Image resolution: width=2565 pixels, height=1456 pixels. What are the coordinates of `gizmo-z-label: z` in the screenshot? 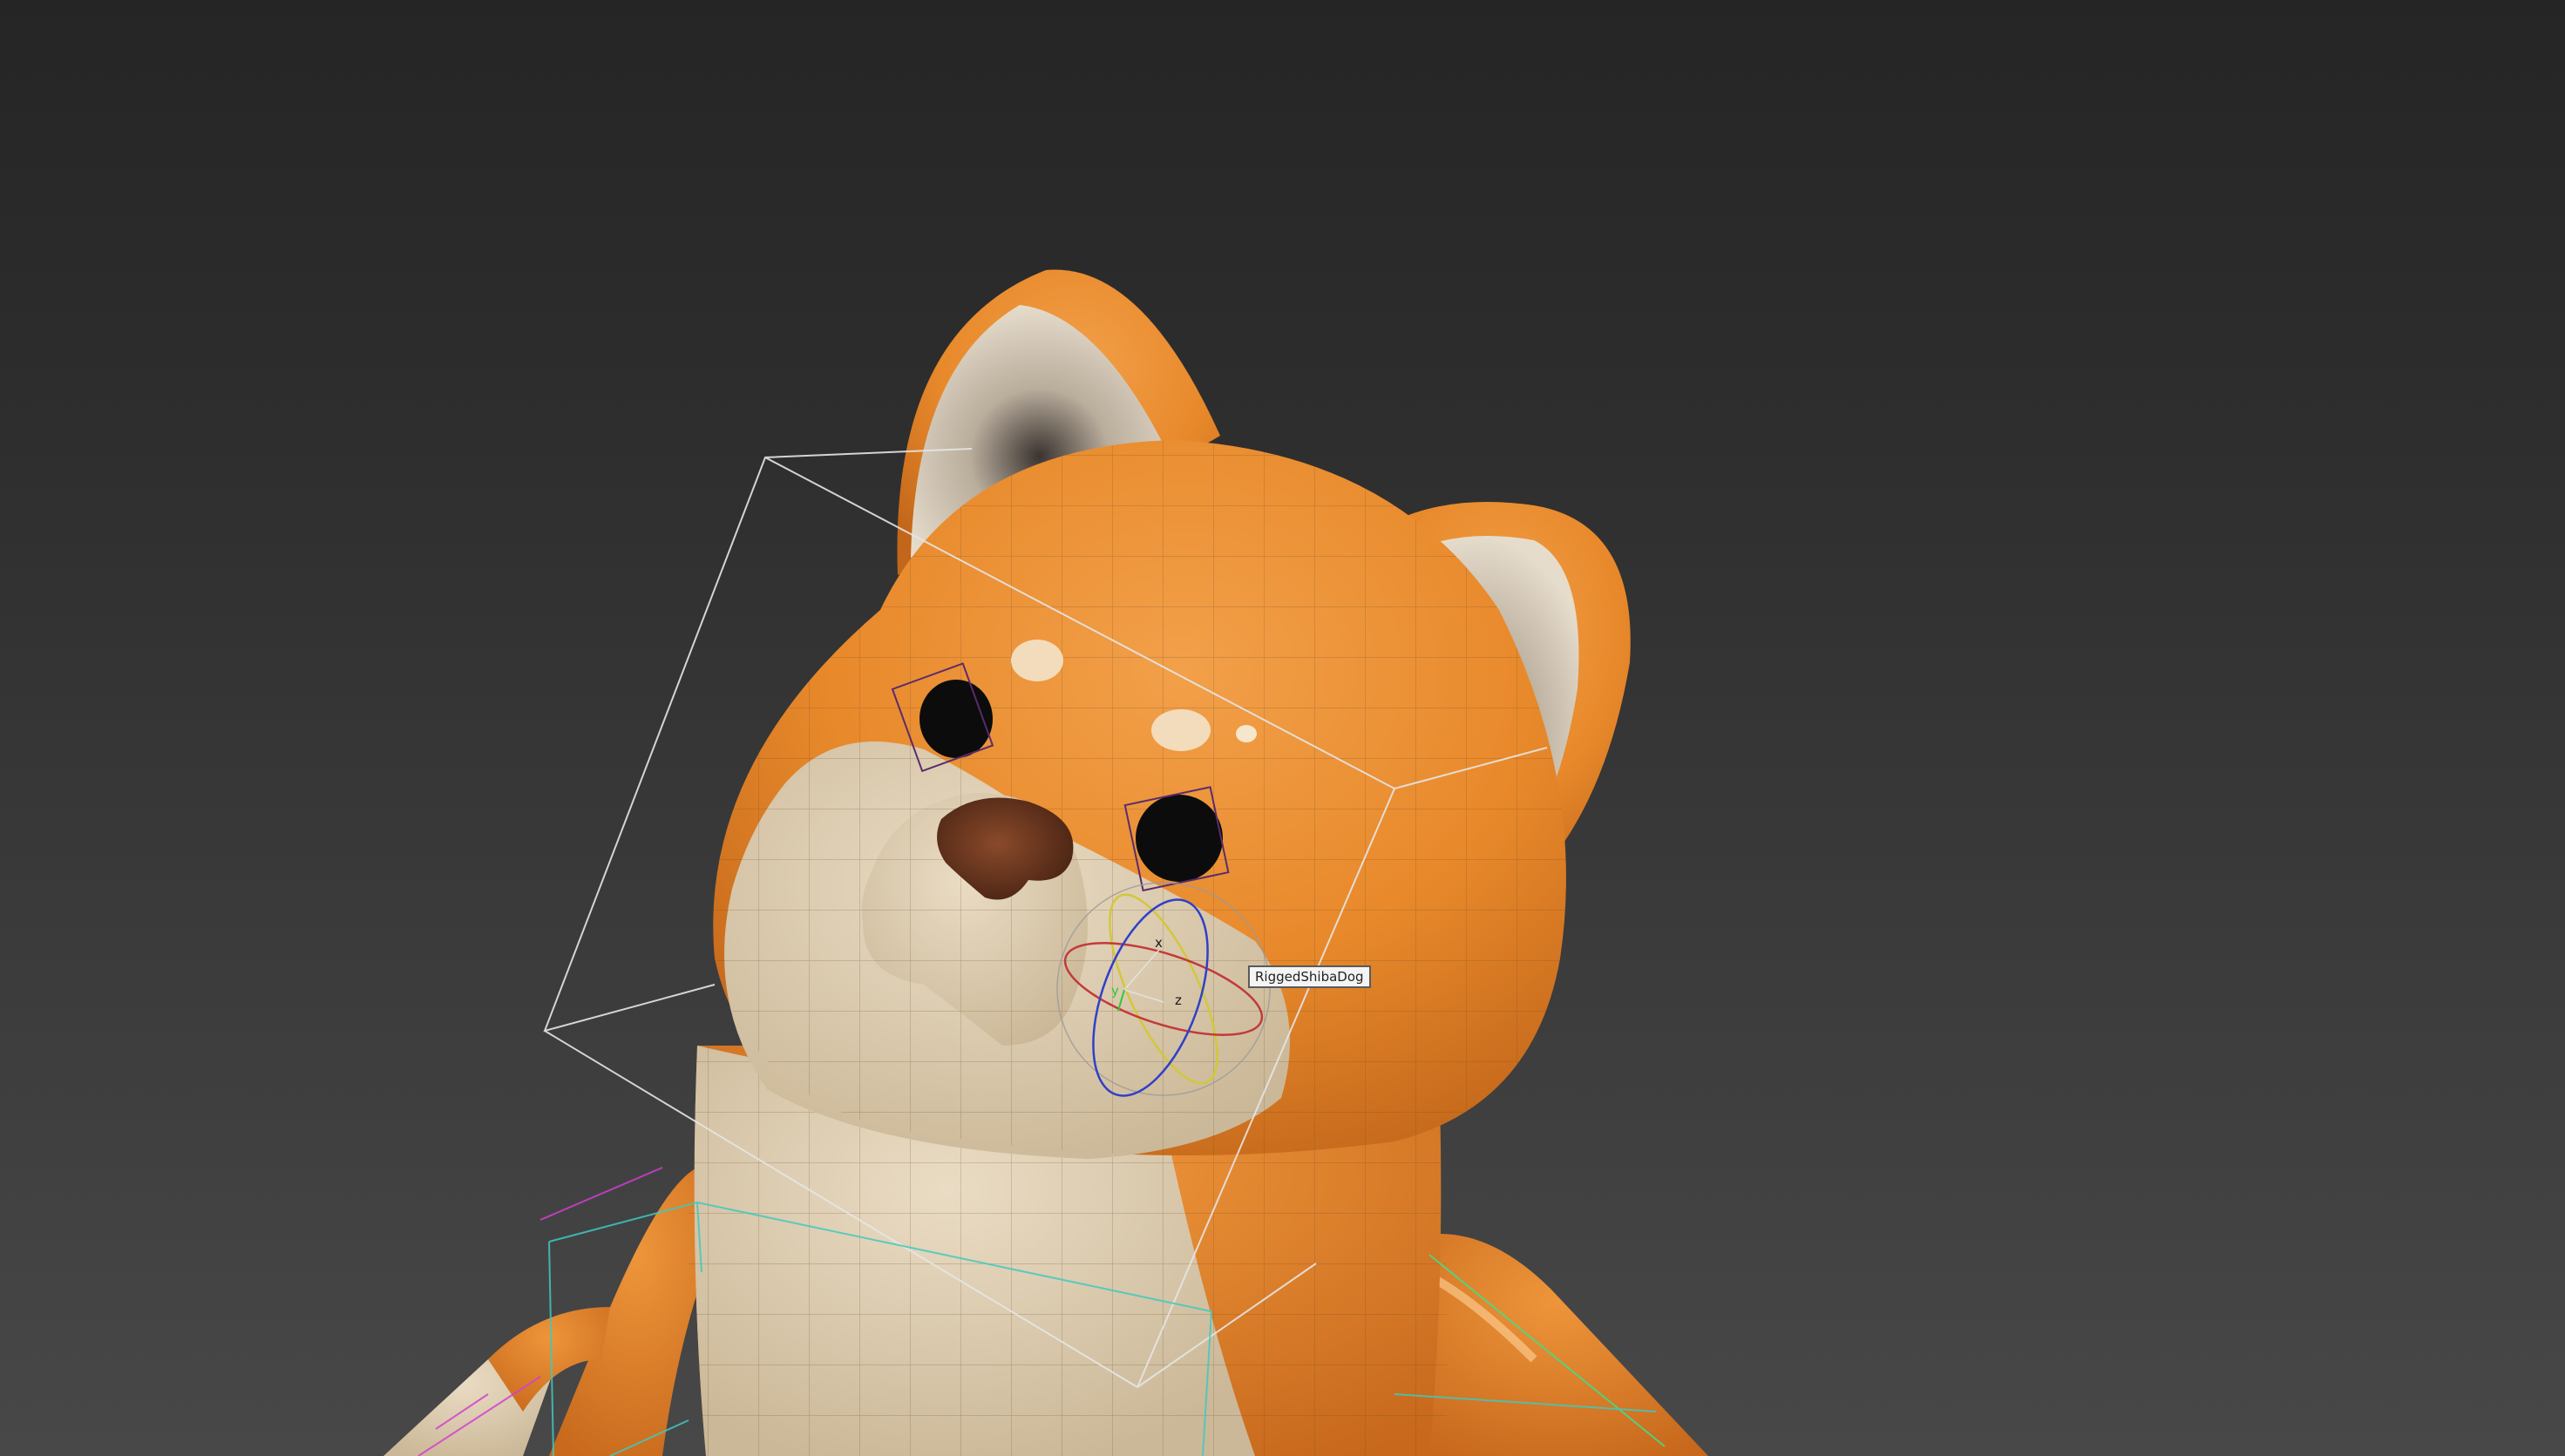 It's located at (1178, 1000).